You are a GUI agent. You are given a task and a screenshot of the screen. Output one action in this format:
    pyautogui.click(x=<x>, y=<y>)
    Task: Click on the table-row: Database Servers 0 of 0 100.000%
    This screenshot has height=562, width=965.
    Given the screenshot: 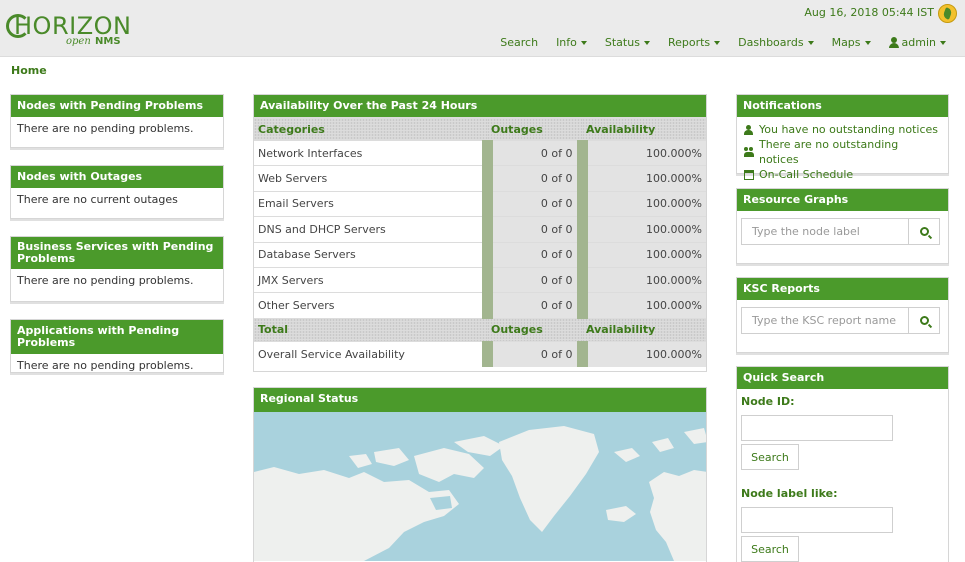 What is the action you would take?
    pyautogui.click(x=480, y=254)
    